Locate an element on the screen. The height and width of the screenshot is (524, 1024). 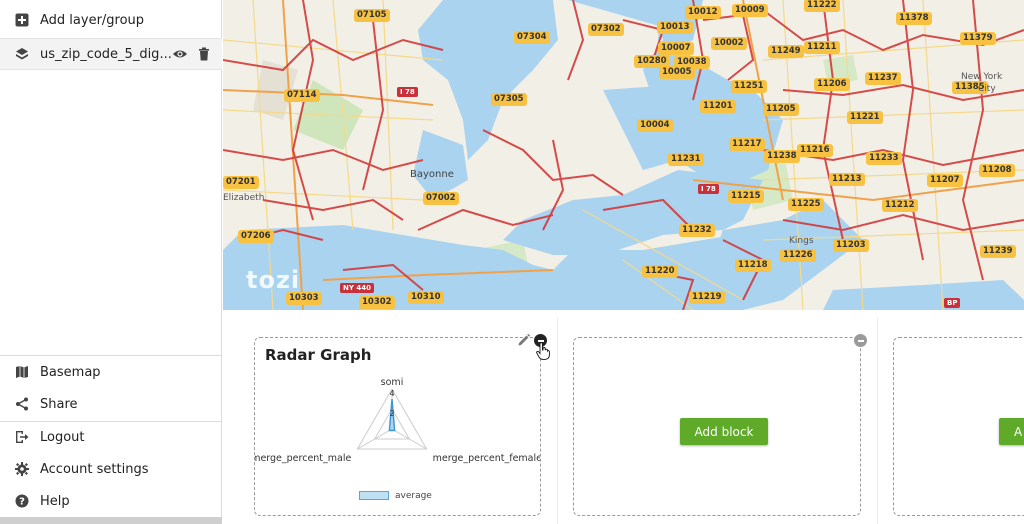
sidebar-scrollbar is located at coordinates (111, 520).